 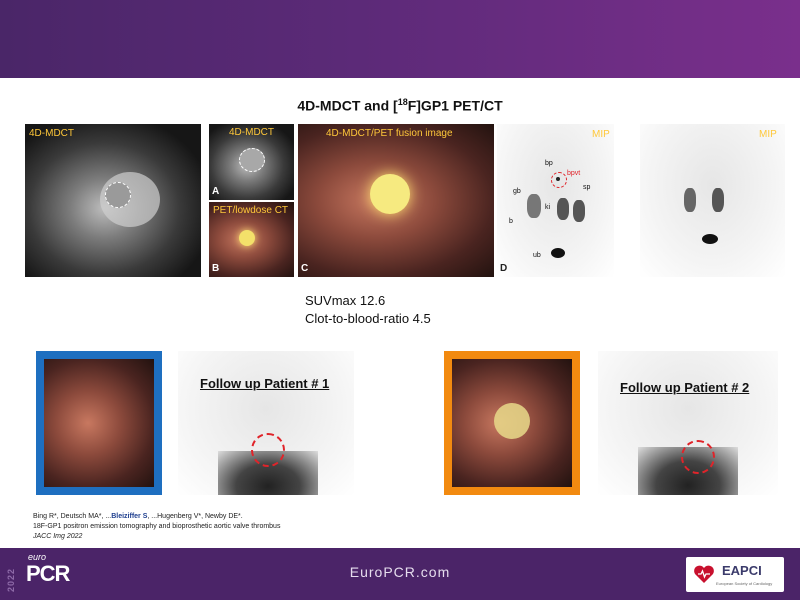 What do you see at coordinates (368, 310) in the screenshot?
I see `stats-text: SUVmax 12.6 Clot-to-blood-ratio 4.5` at bounding box center [368, 310].